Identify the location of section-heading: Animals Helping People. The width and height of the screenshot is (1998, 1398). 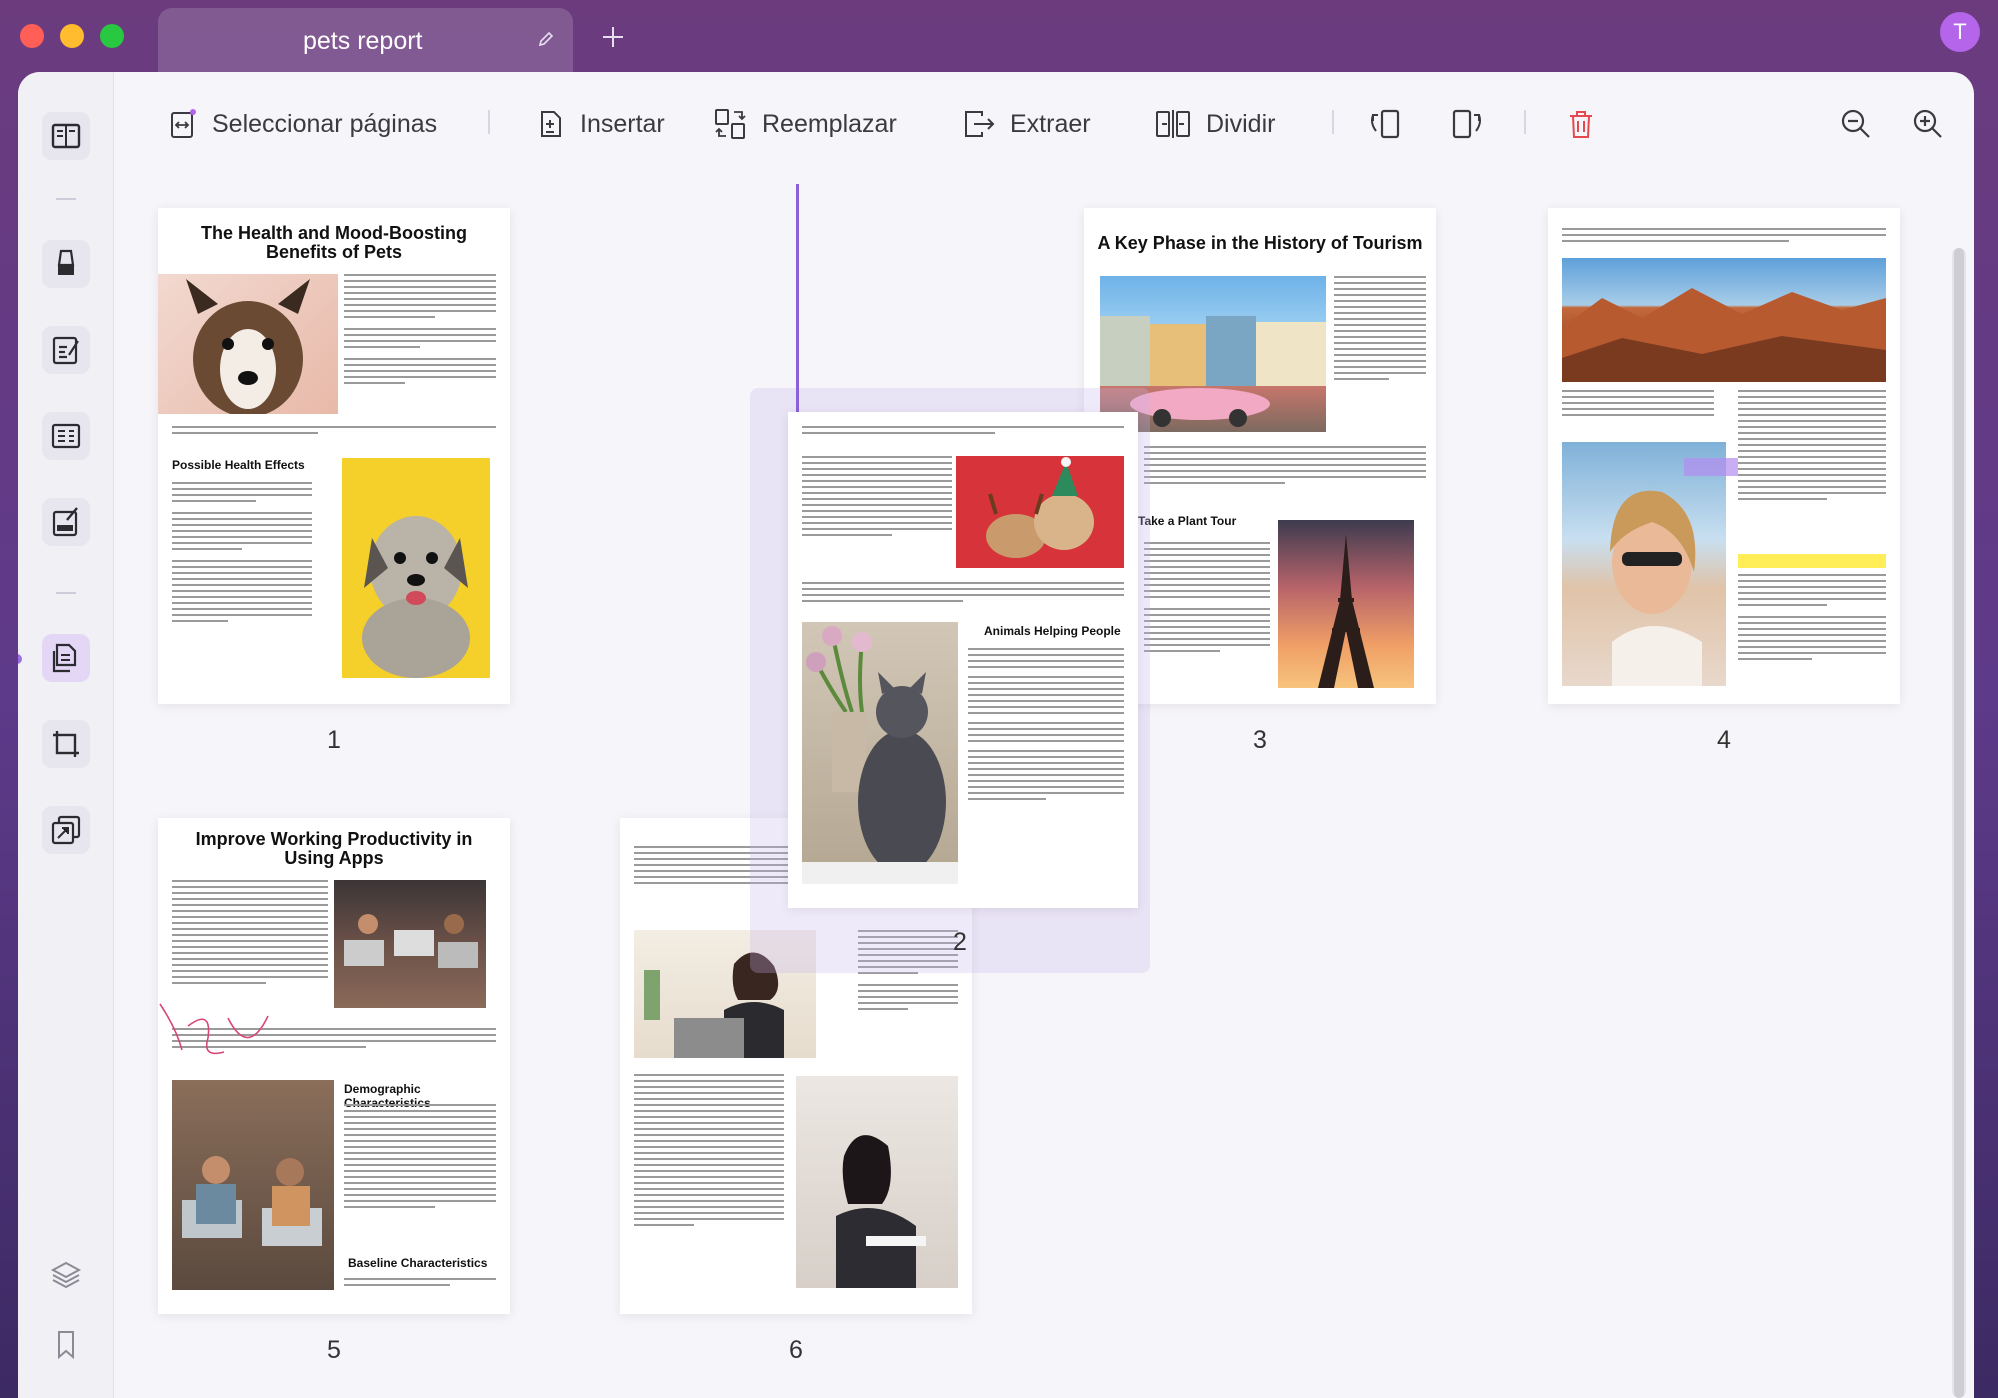
(1052, 631).